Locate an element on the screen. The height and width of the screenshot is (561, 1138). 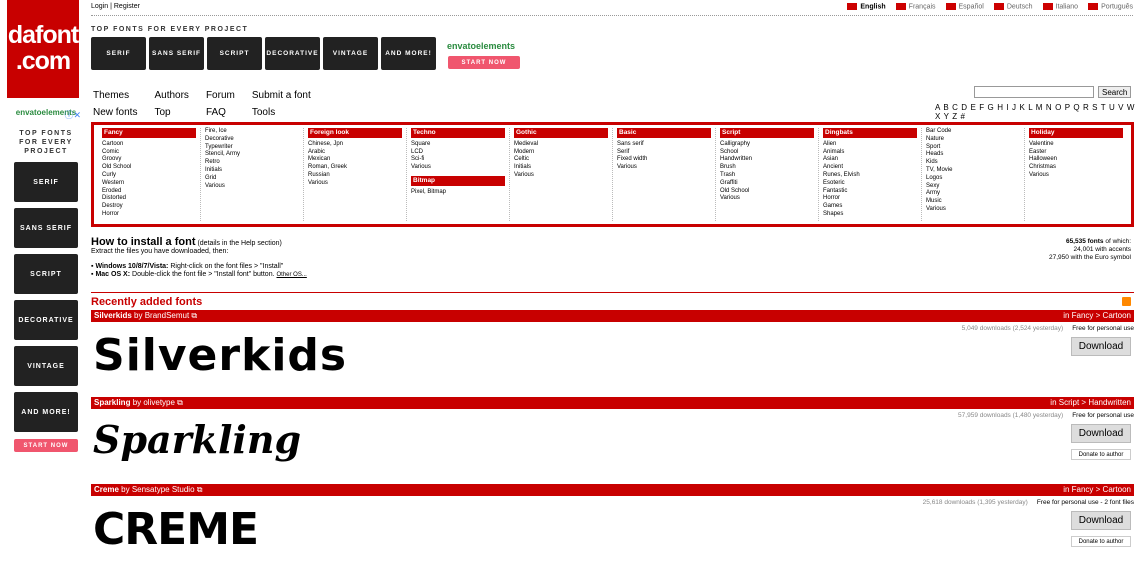
category-title: Techno is located at coordinates (458, 133).